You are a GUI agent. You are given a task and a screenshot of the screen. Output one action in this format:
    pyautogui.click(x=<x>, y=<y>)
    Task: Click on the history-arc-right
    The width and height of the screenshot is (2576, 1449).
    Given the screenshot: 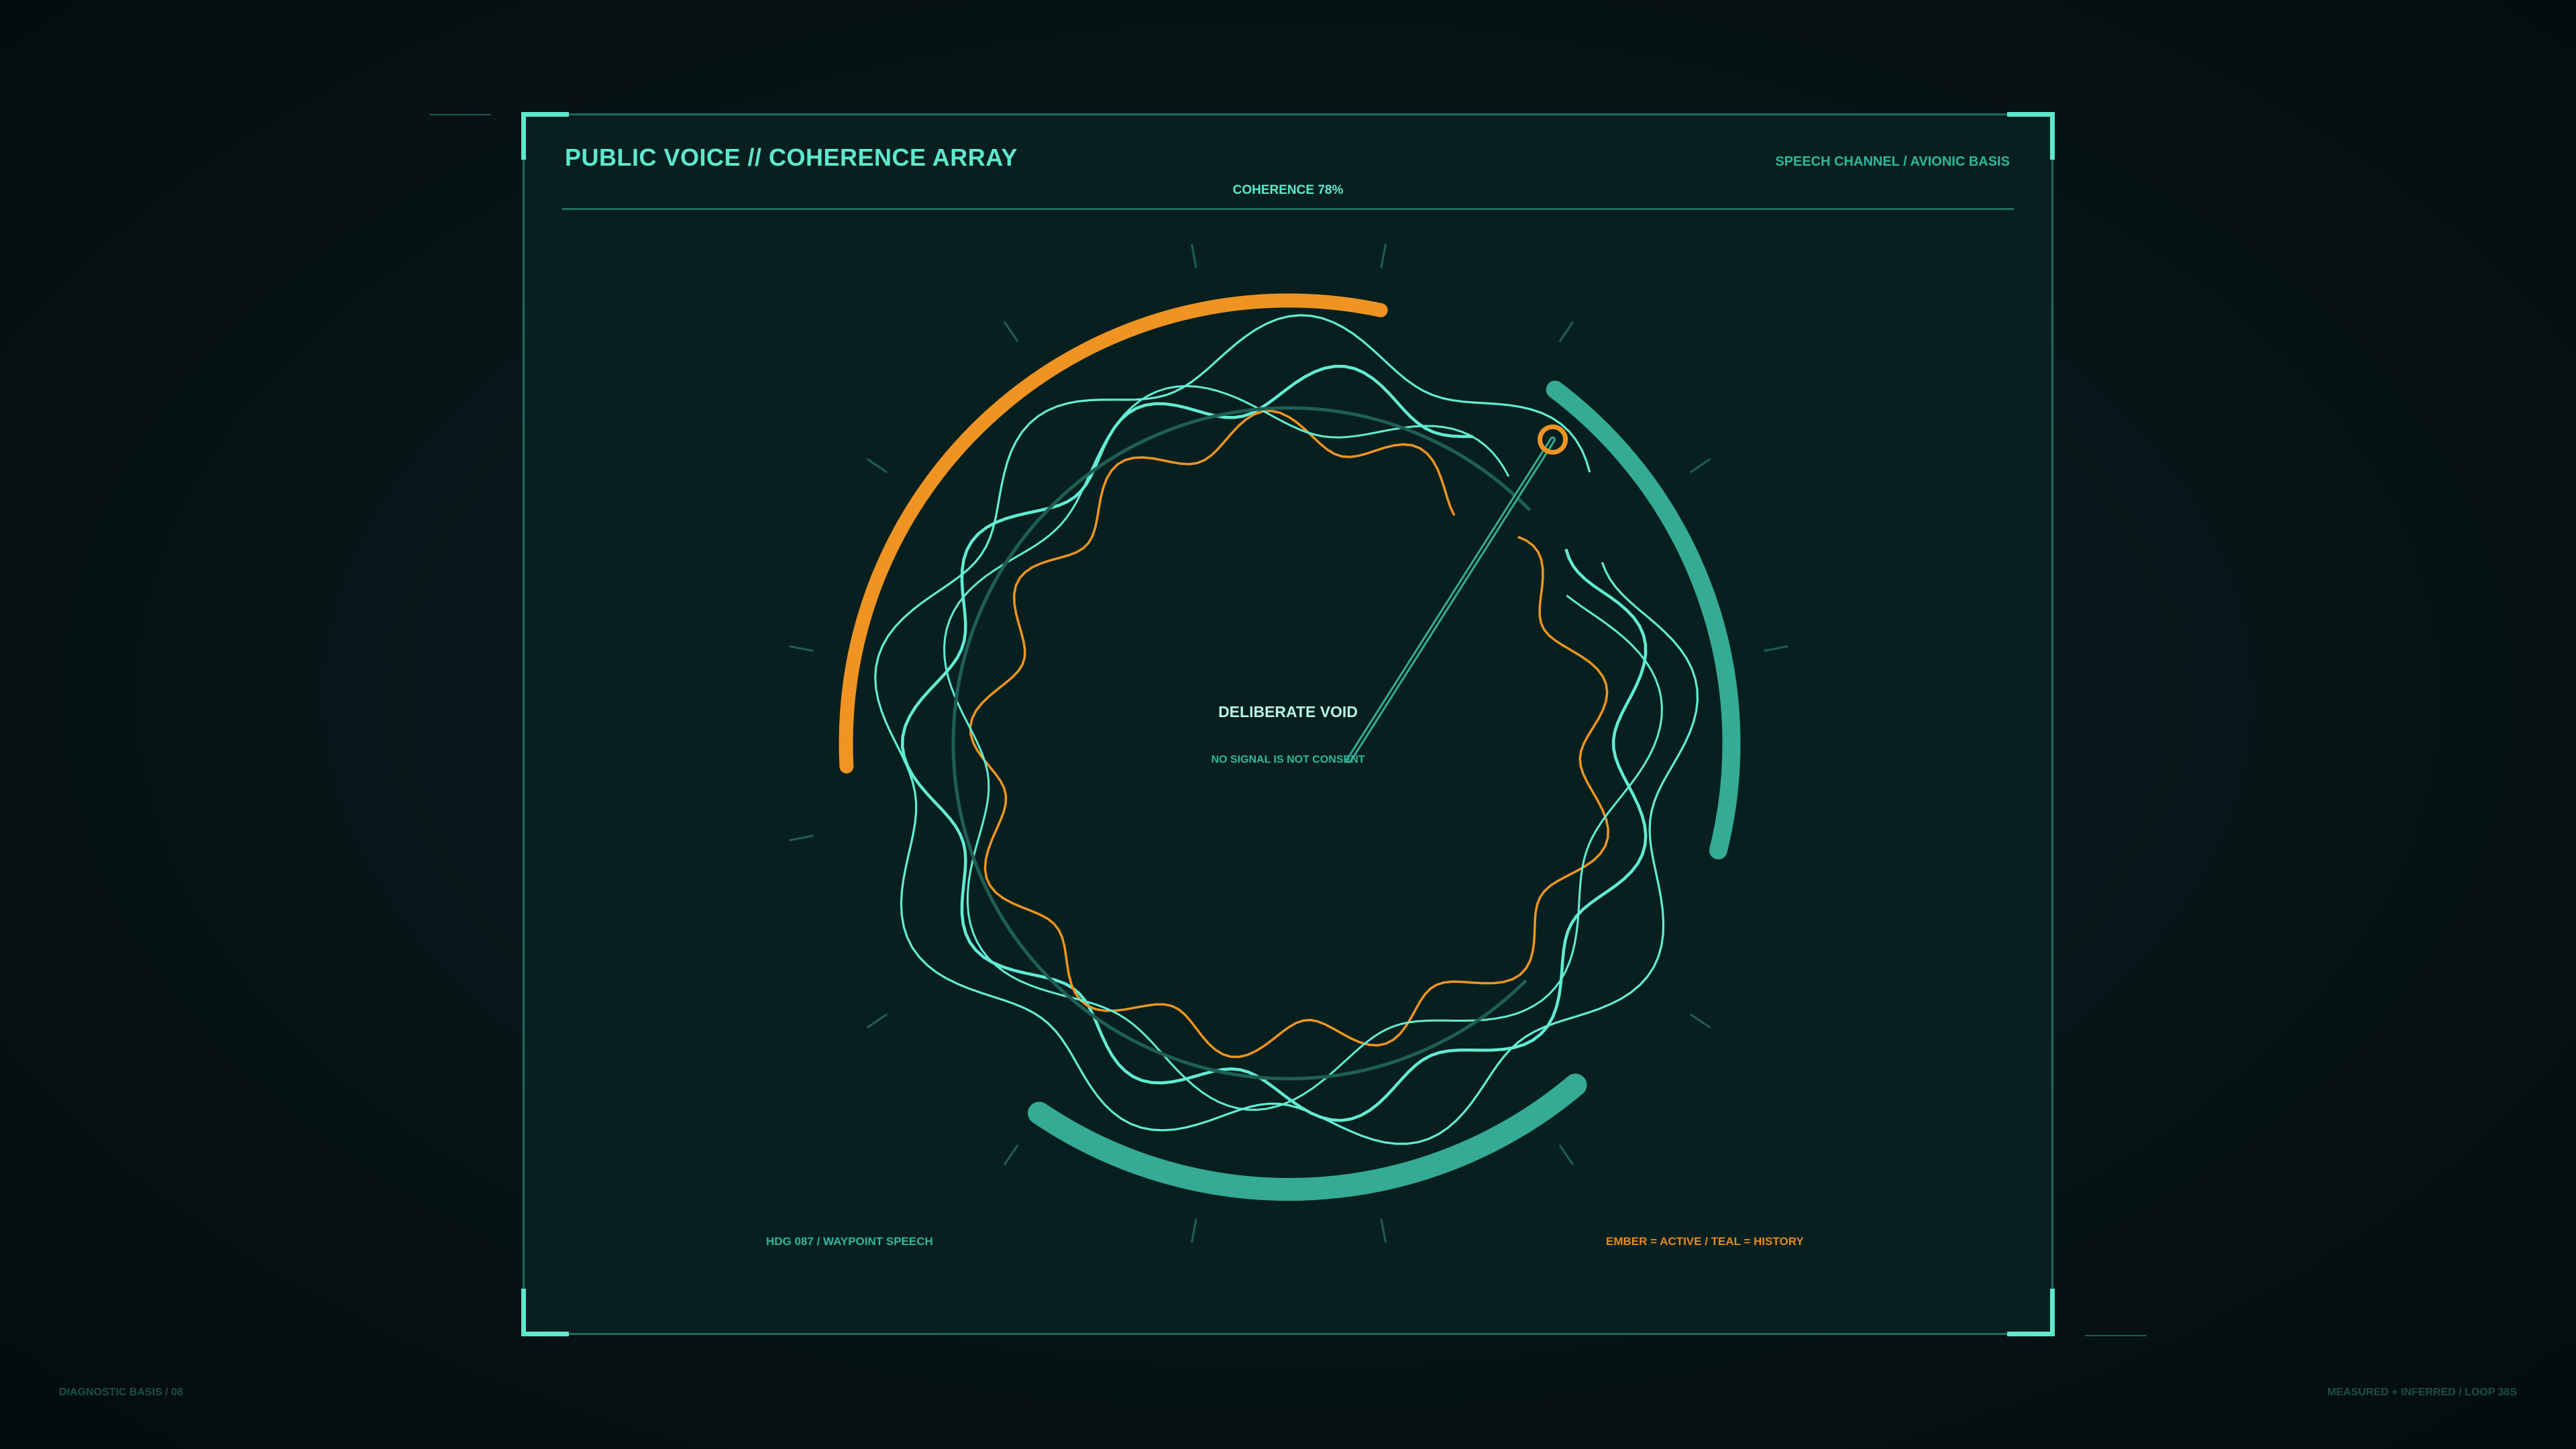 What is the action you would take?
    pyautogui.click(x=1643, y=620)
    